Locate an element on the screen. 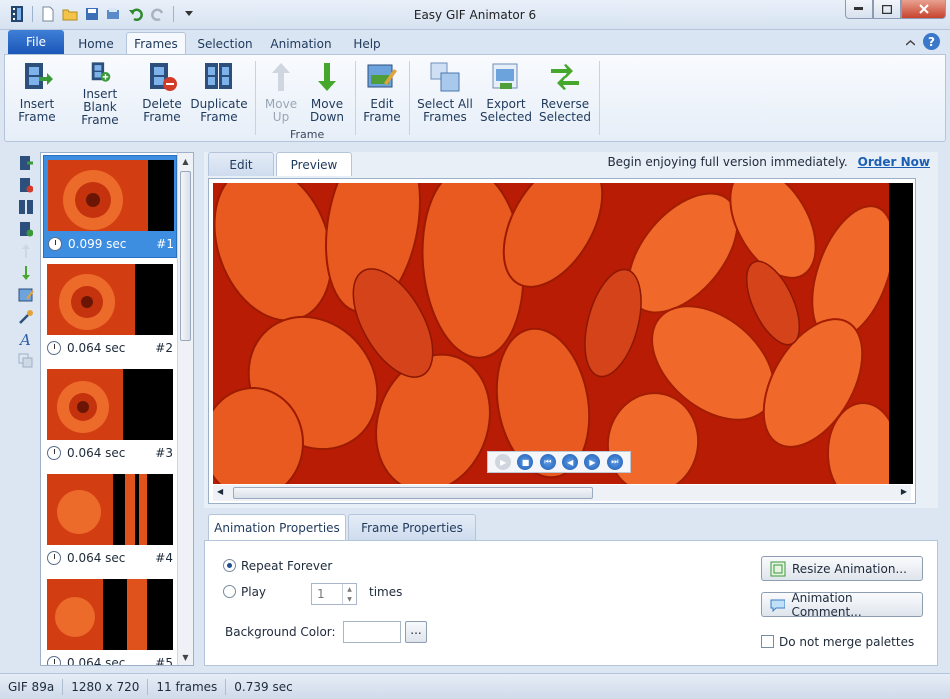  duplicate-frame-label-2: Frame is located at coordinates (219, 117).